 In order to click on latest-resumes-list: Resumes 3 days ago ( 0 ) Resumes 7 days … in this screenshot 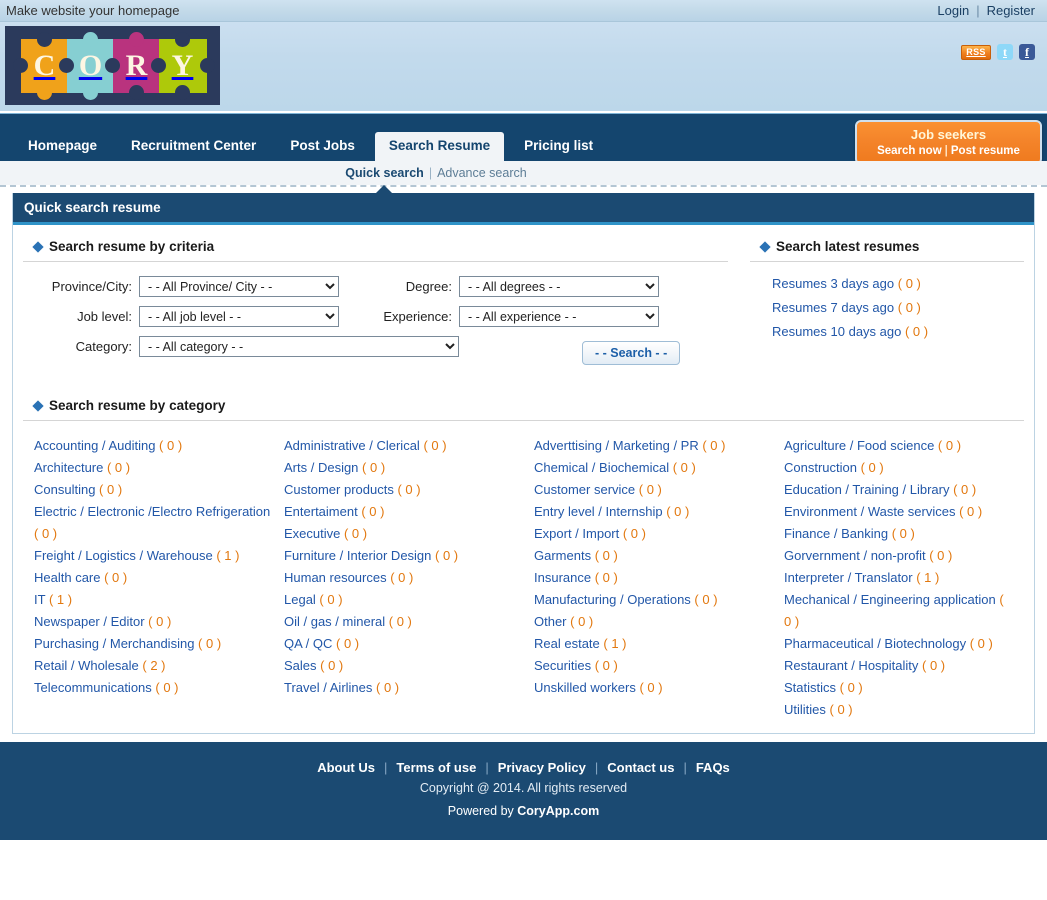, I will do `click(887, 307)`.